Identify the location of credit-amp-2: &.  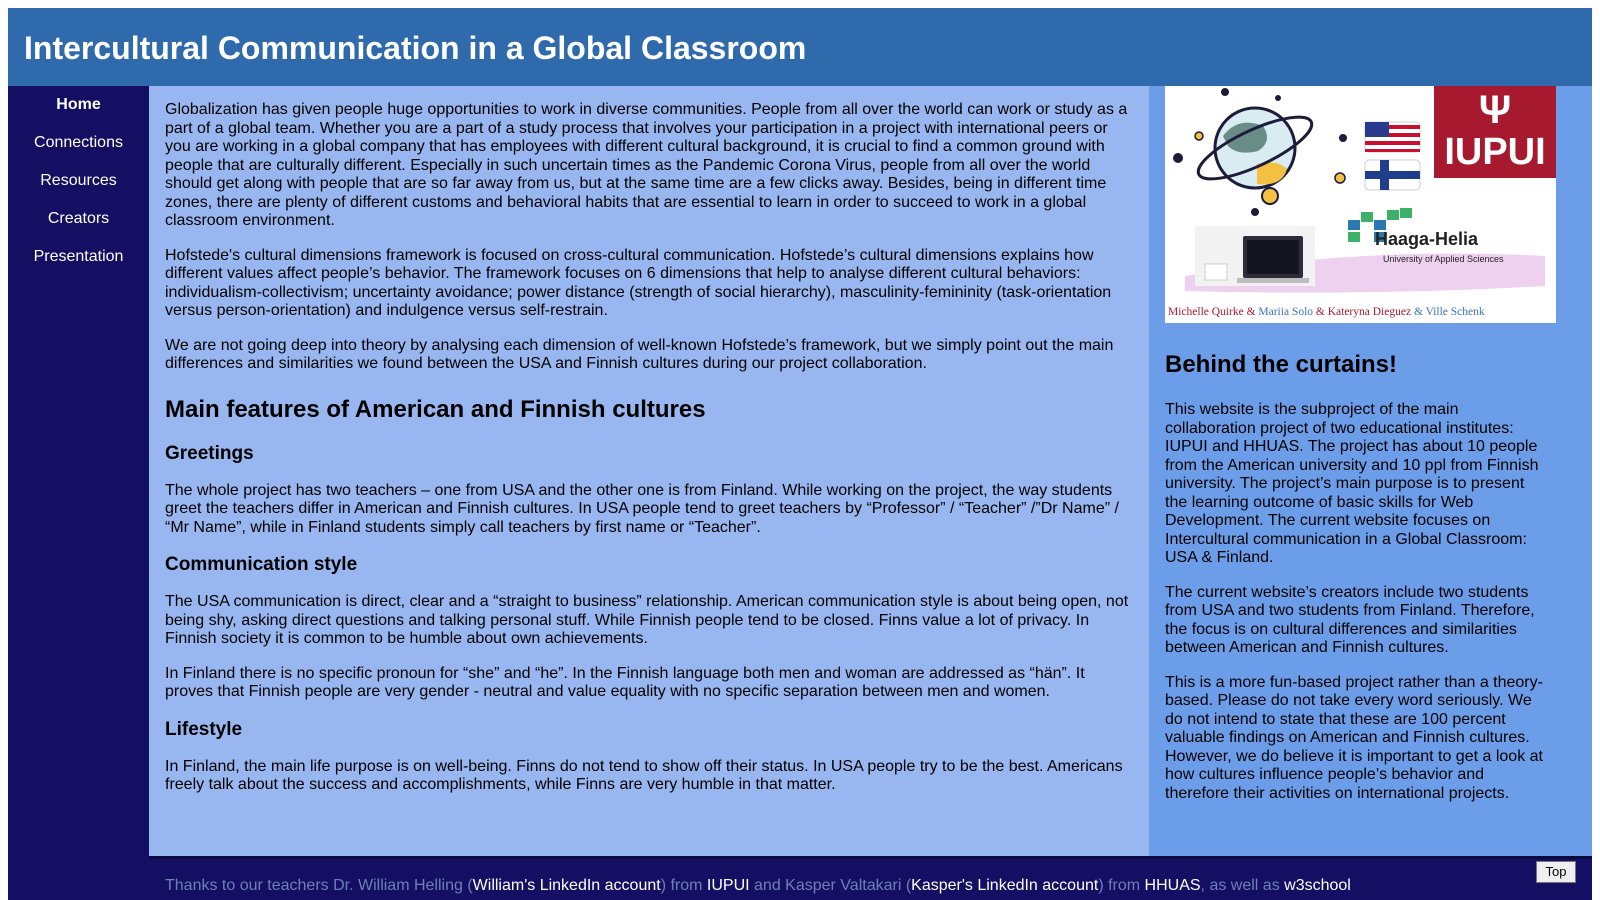
(1320, 311).